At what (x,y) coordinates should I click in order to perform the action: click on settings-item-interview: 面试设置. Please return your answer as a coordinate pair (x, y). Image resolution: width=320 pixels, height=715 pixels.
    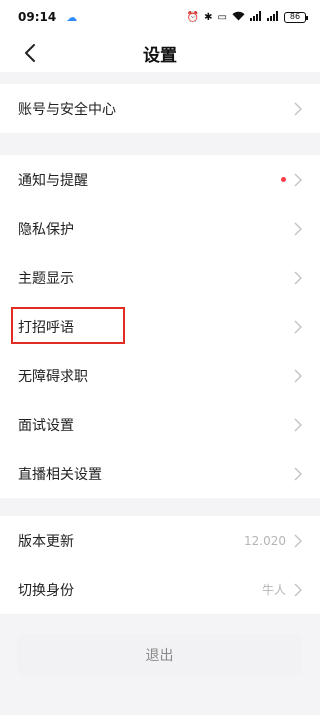
    Looking at the image, I should click on (160, 424).